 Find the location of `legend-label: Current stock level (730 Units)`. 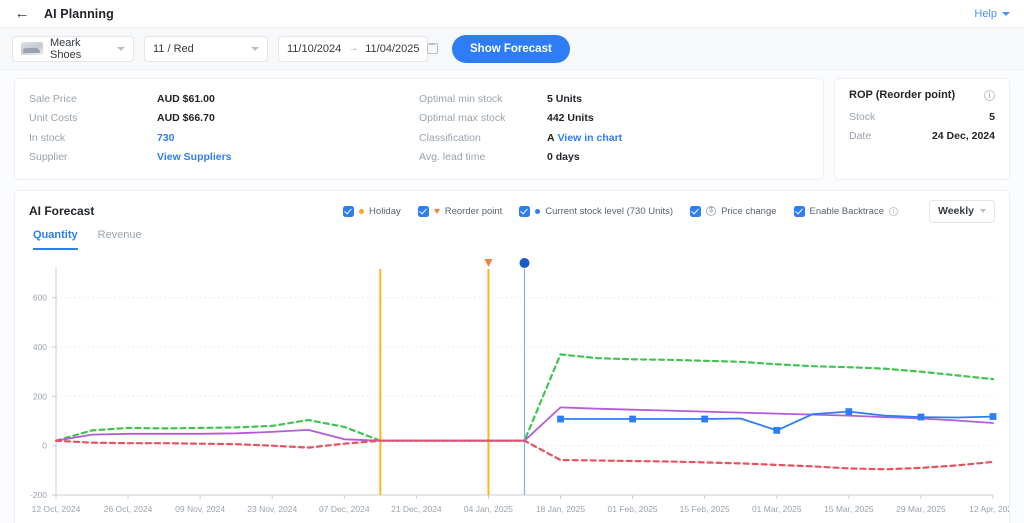

legend-label: Current stock level (730 Units) is located at coordinates (609, 211).